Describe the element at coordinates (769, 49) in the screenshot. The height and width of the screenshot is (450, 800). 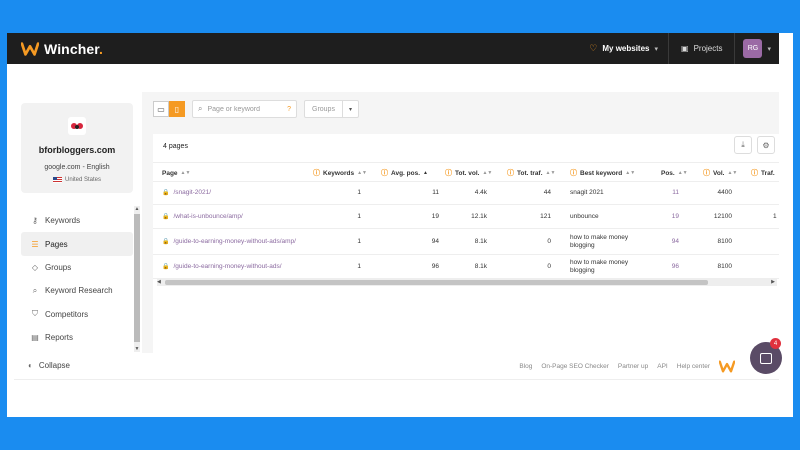
I see `chevron-down-icon: ▾` at that location.